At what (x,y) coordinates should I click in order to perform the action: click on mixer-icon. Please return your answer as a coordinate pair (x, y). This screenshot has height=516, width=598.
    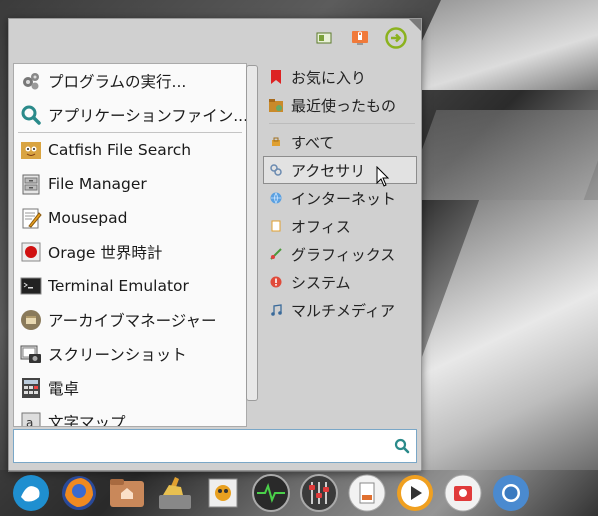
    Looking at the image, I should click on (319, 493).